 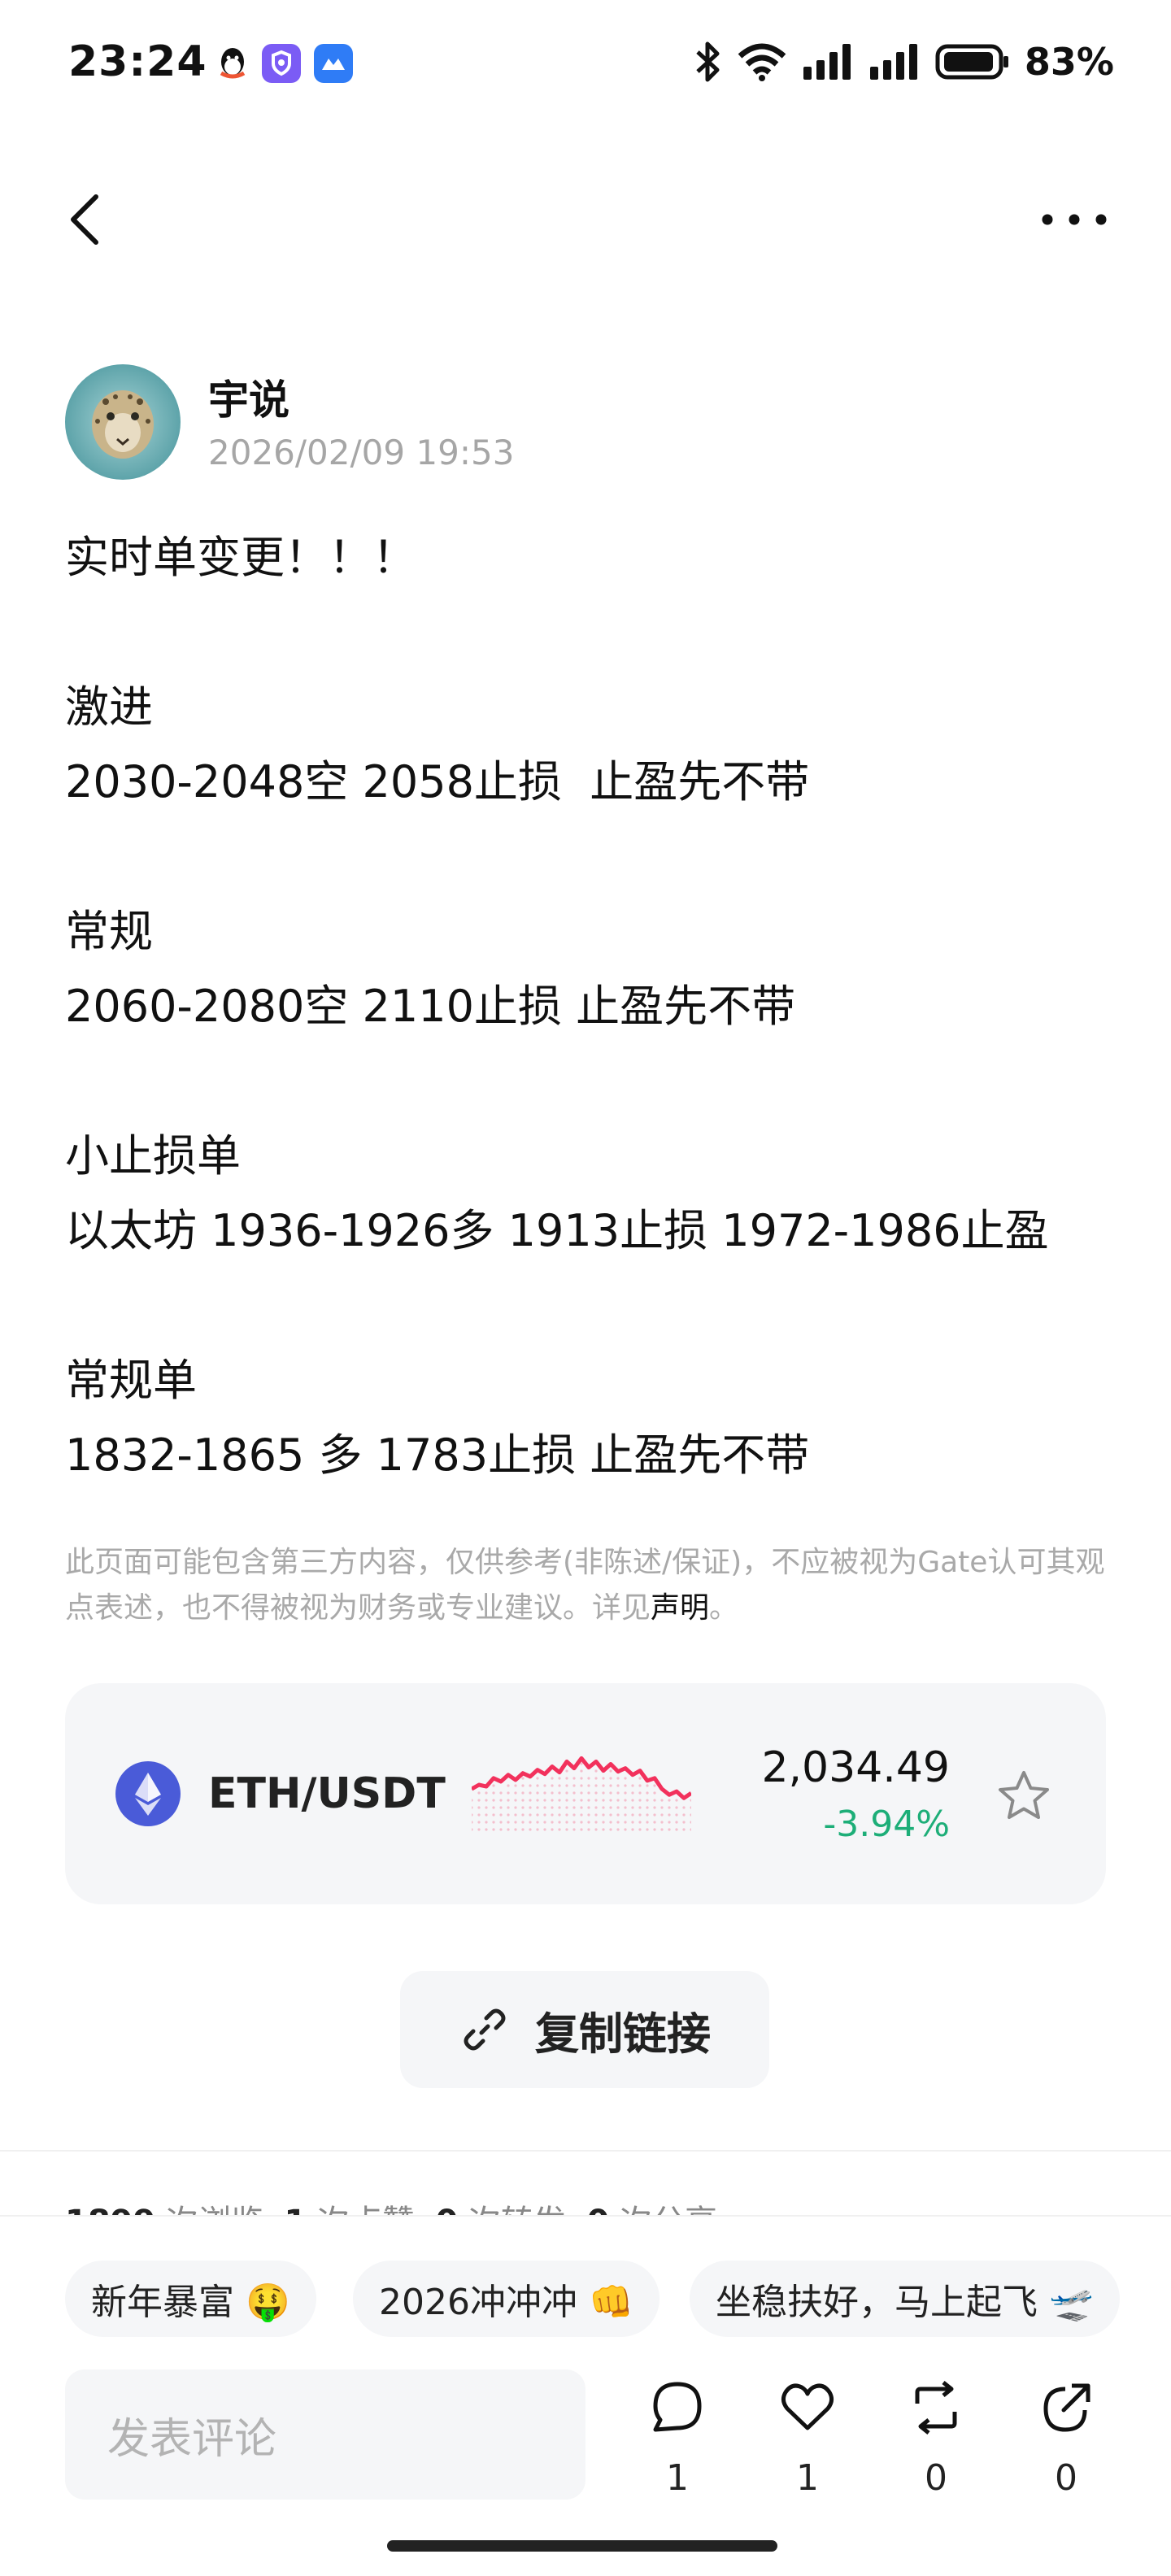 I want to click on copy-link-button: 复制链接, so click(x=584, y=2030).